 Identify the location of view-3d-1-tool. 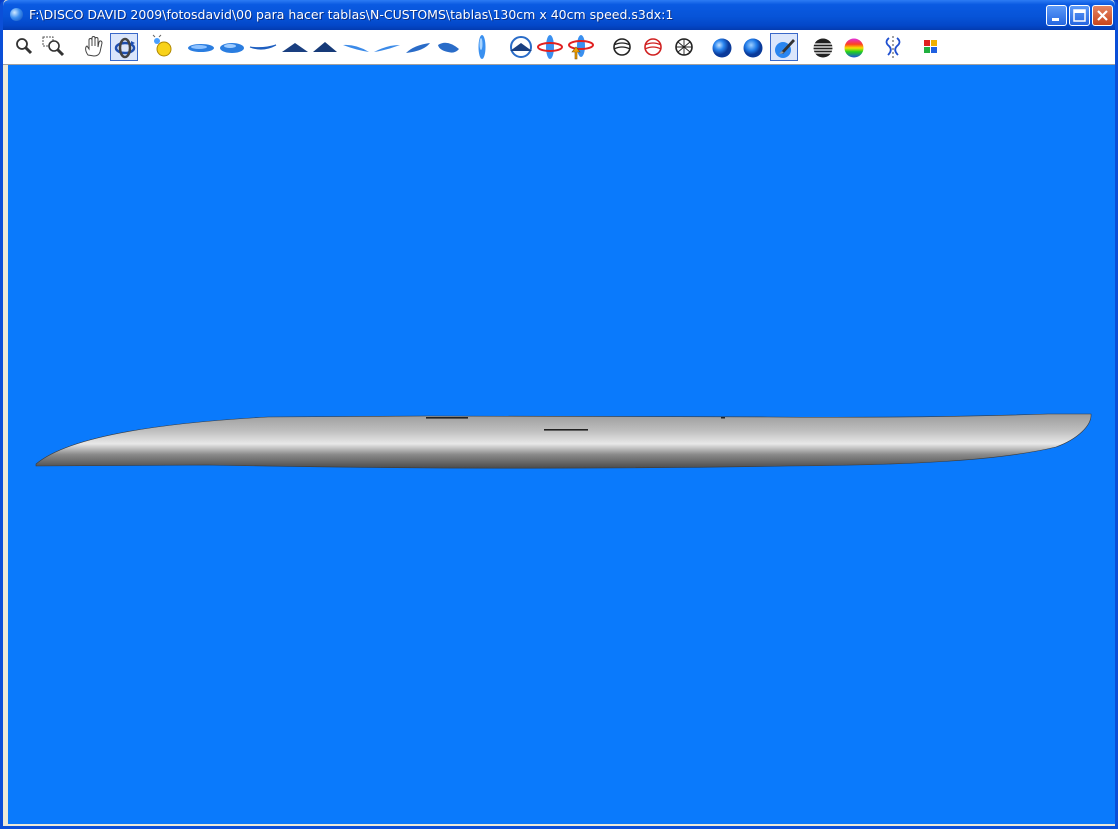
(356, 47).